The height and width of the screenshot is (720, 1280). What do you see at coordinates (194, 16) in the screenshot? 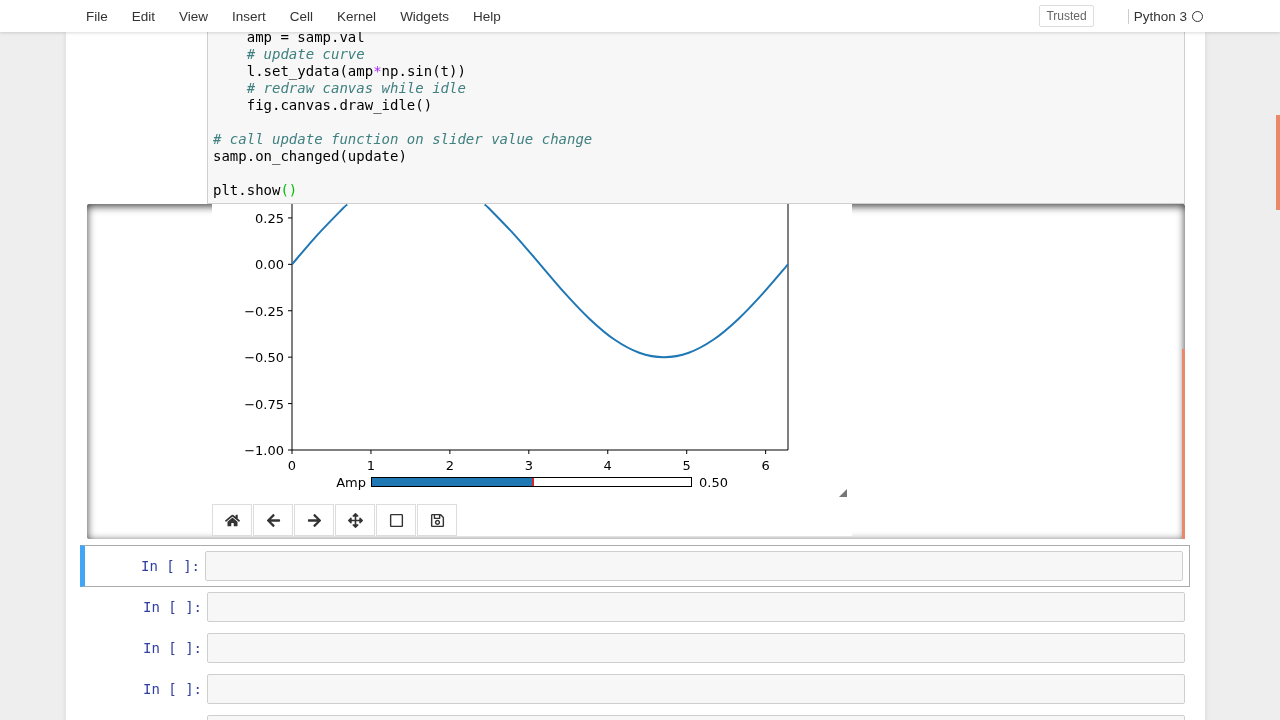
I see `menu-item: View` at bounding box center [194, 16].